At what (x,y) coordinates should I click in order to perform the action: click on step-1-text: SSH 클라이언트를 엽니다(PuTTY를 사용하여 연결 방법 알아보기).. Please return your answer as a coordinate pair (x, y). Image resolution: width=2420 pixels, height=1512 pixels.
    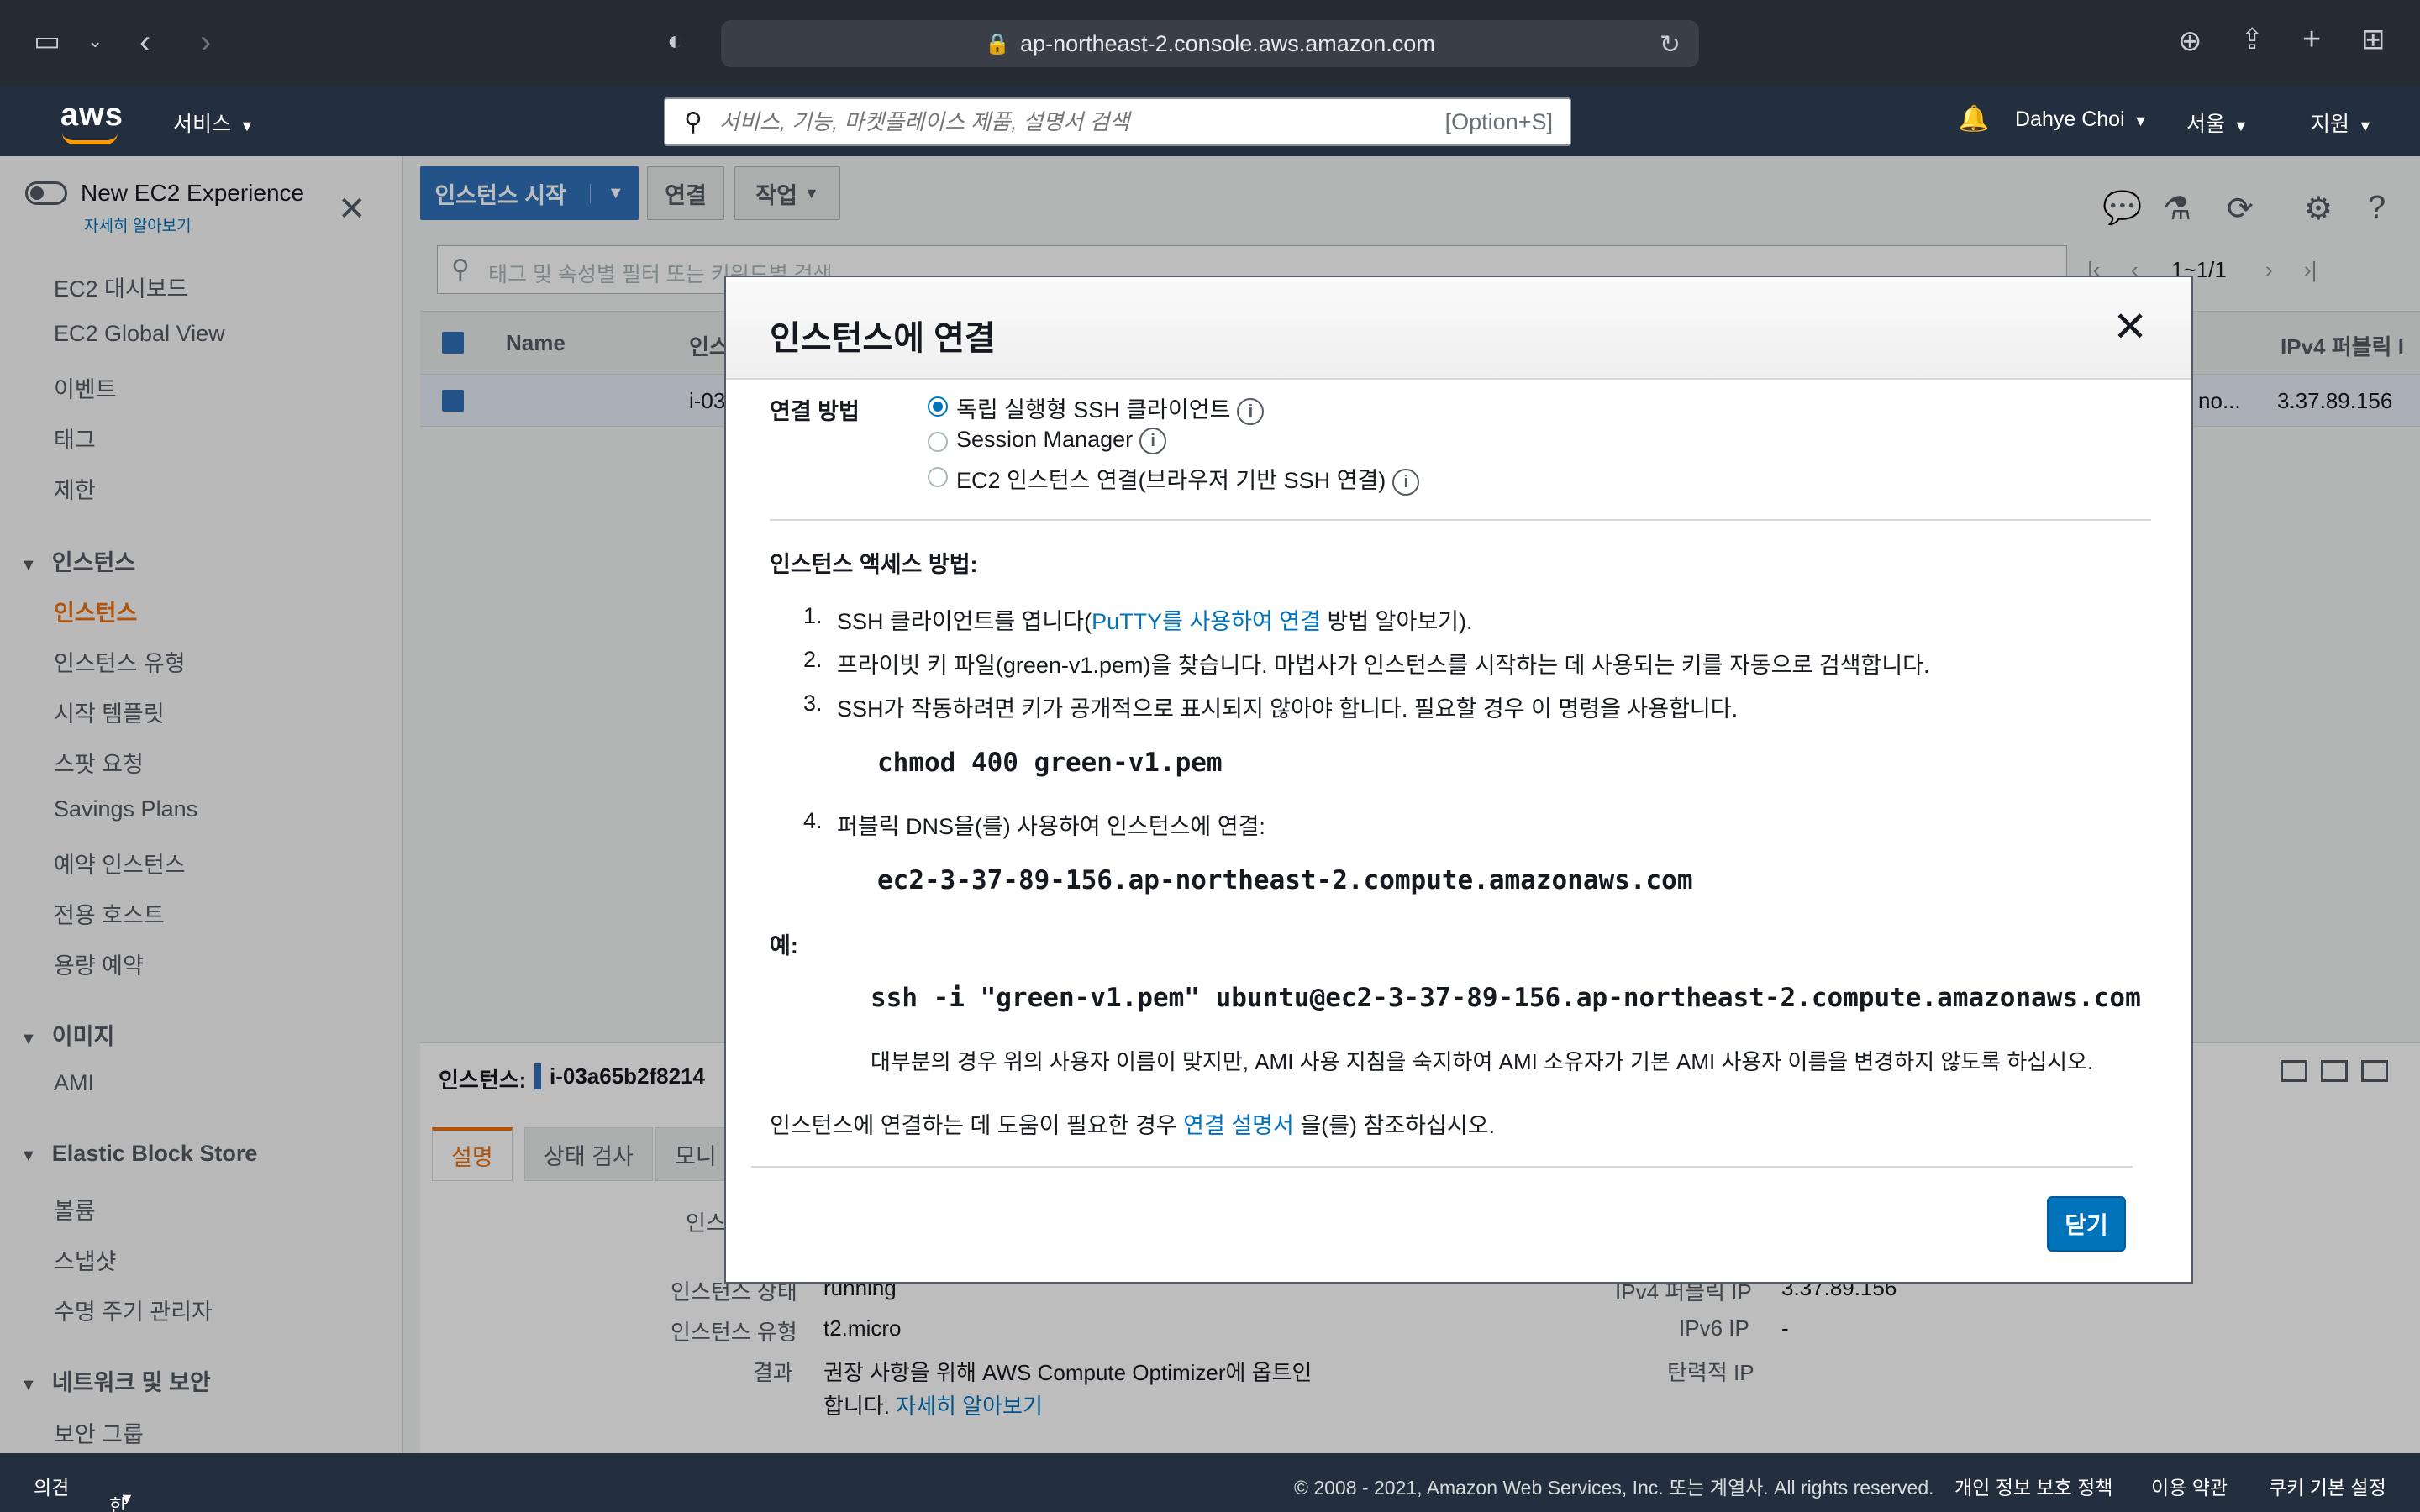
    Looking at the image, I should click on (1155, 621).